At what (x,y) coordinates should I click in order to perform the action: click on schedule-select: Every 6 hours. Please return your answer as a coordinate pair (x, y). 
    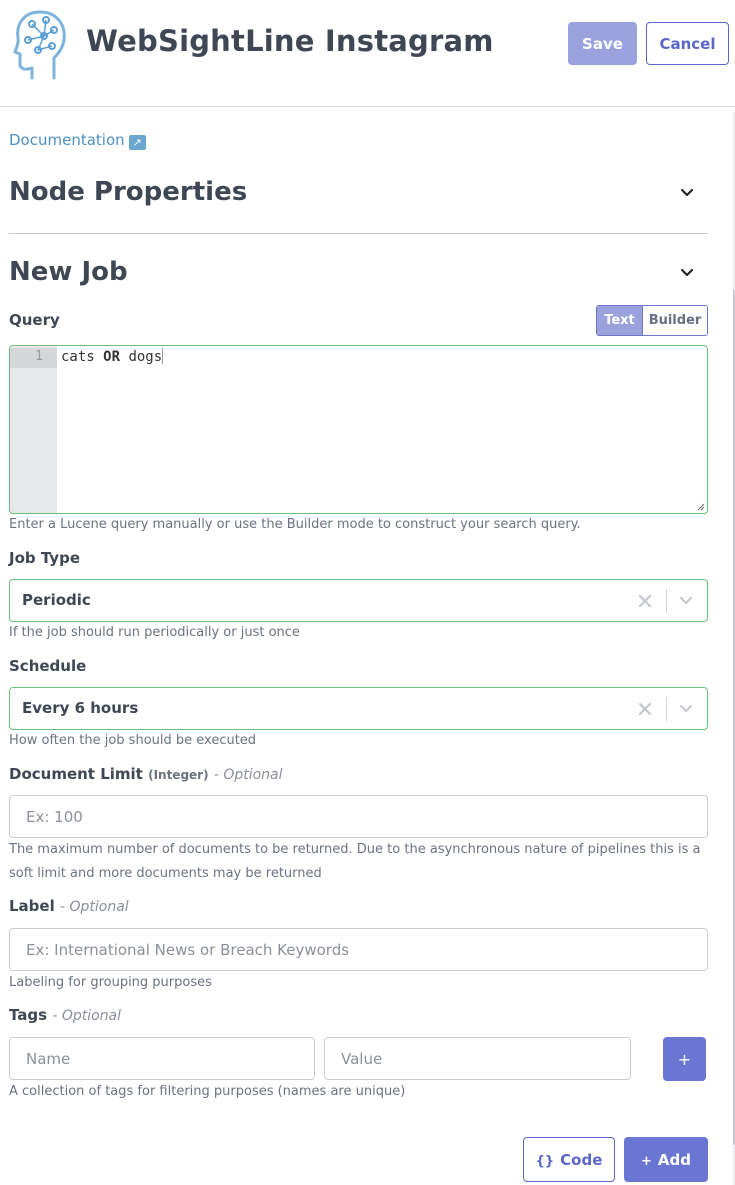
    Looking at the image, I should click on (358, 708).